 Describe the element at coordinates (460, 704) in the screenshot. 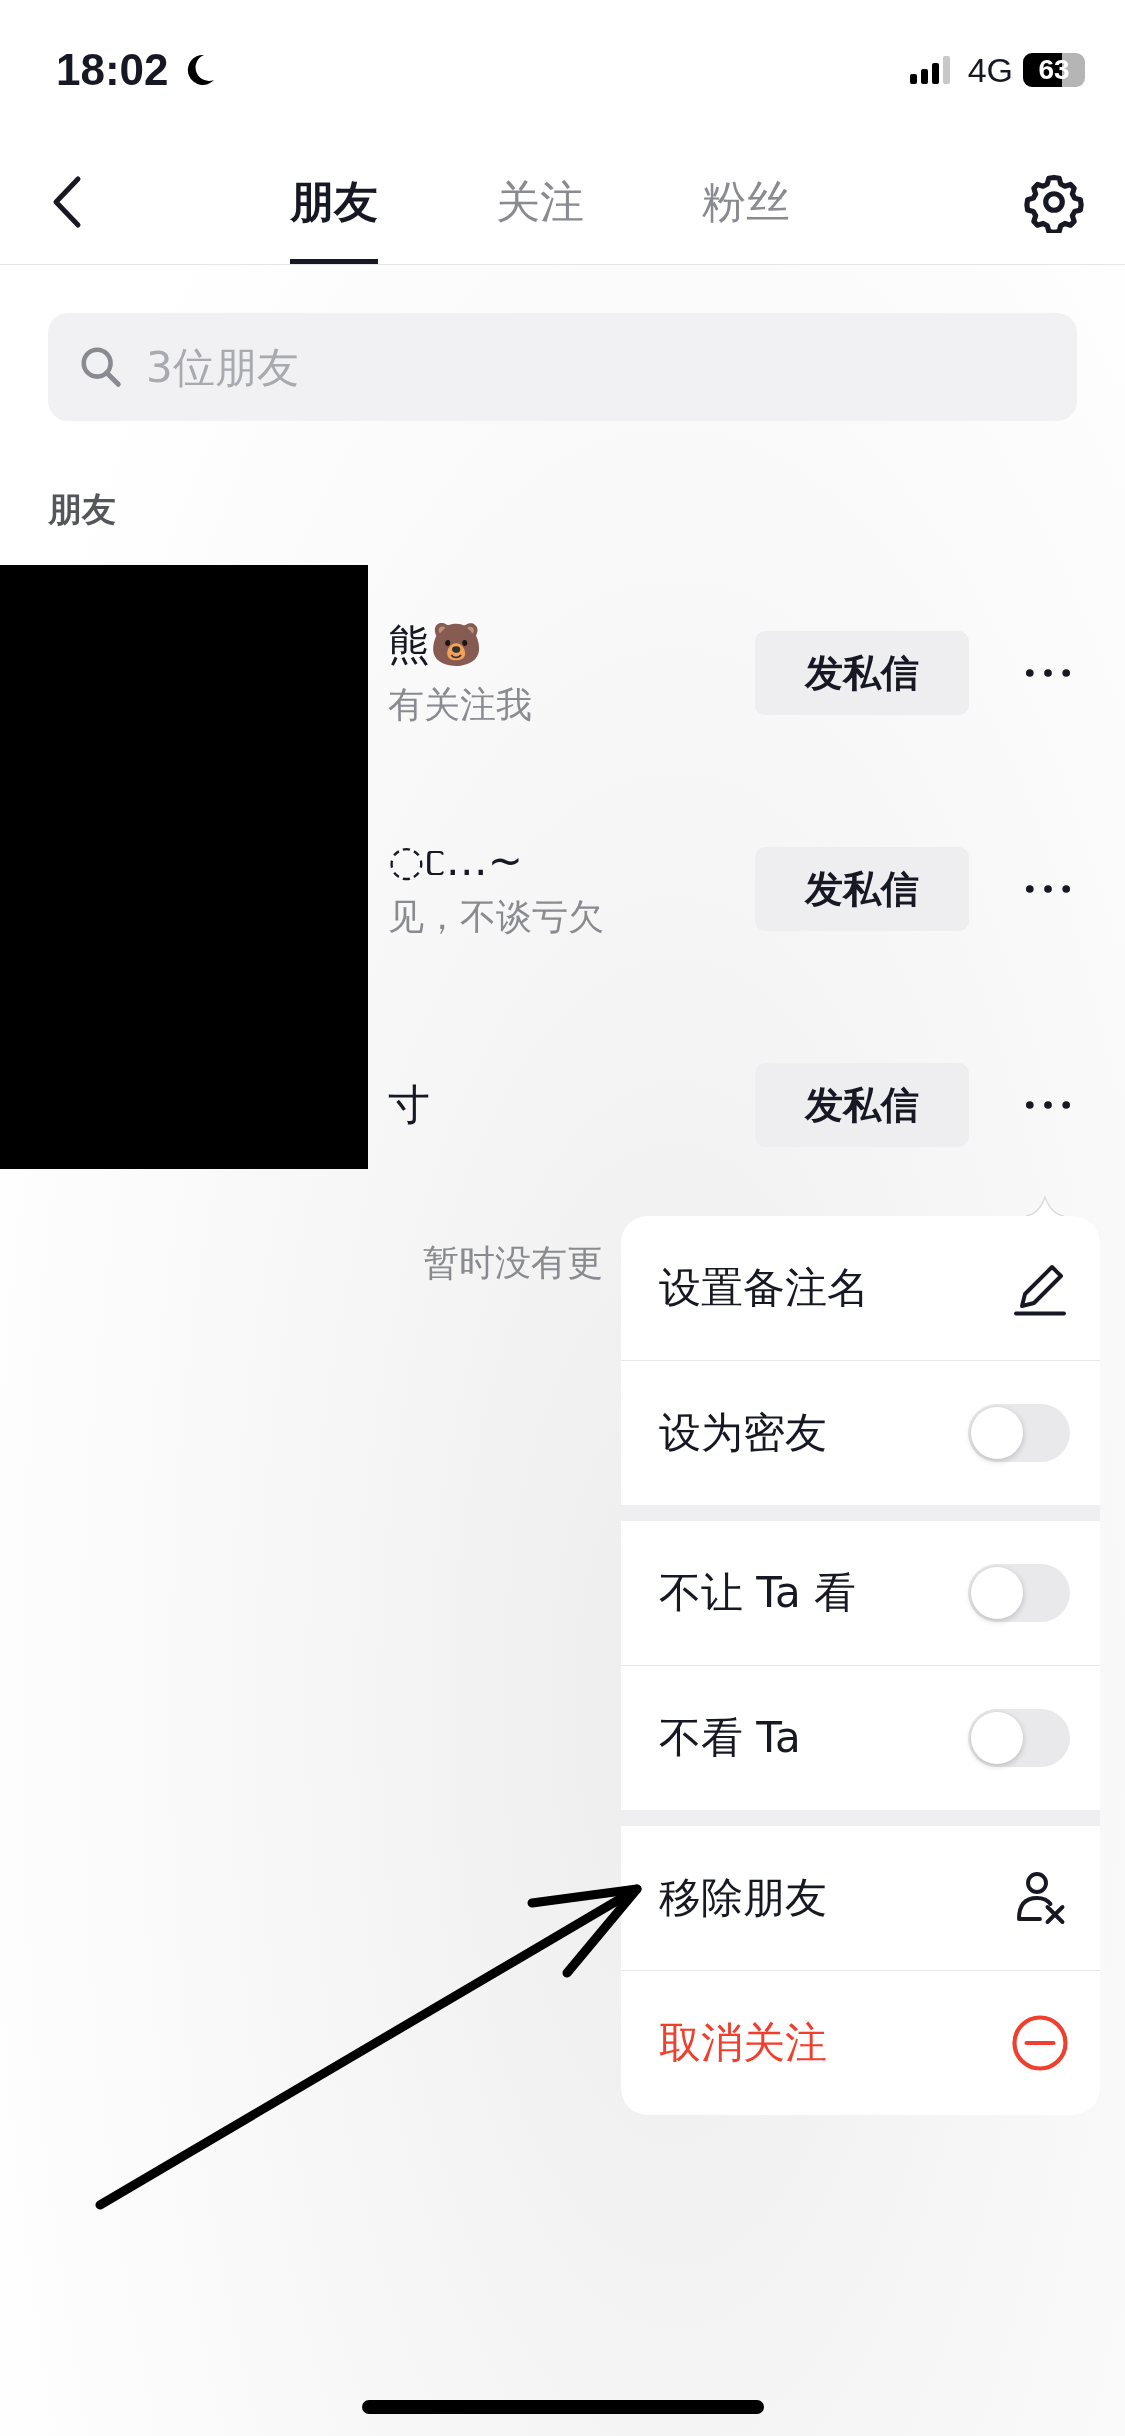

I see `friend-subtitle: 有关注我` at that location.